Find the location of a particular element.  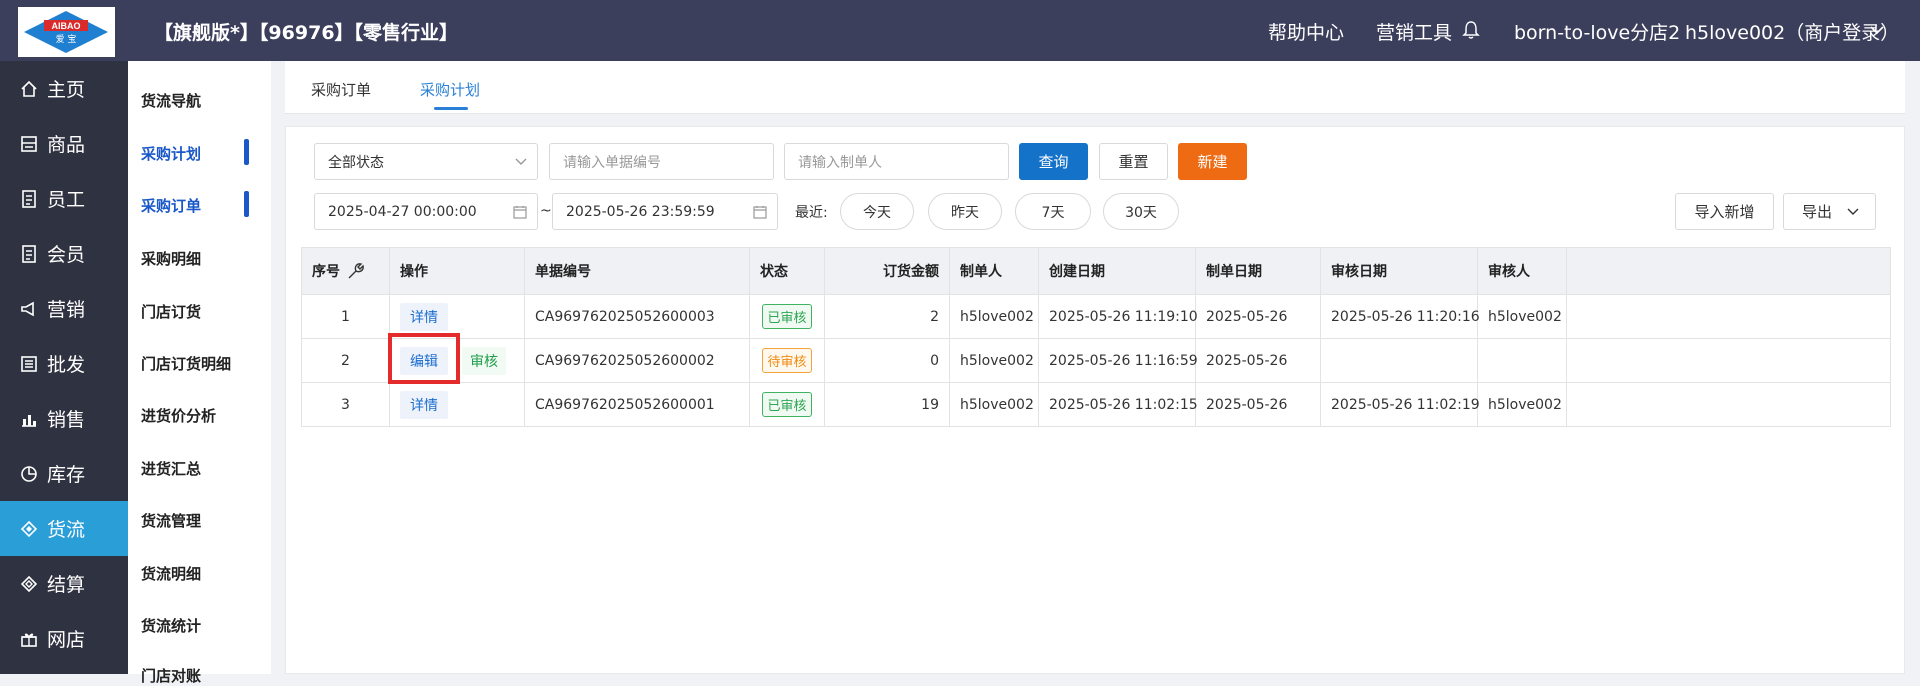

subnav-item-purchase-plan: 采购计划 is located at coordinates (171, 153).